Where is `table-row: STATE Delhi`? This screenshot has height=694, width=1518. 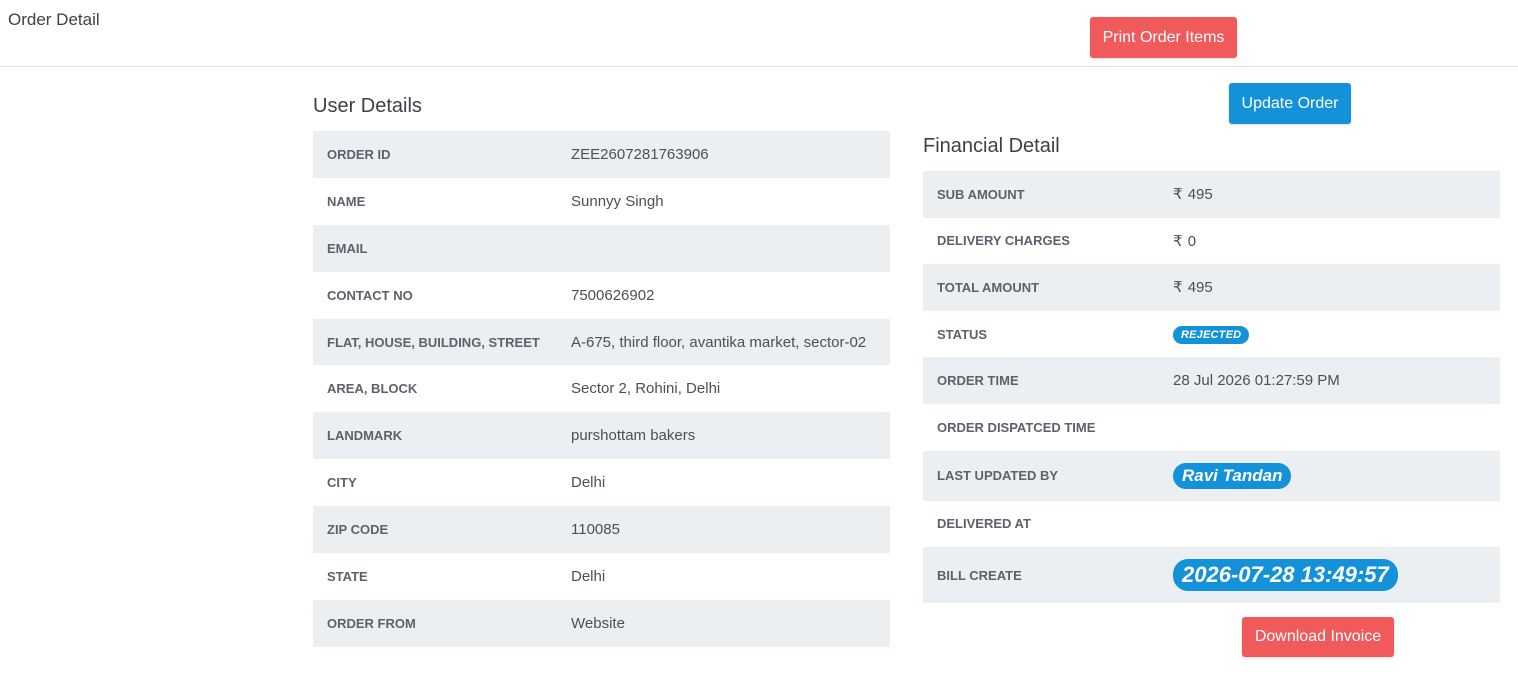
table-row: STATE Delhi is located at coordinates (601, 576).